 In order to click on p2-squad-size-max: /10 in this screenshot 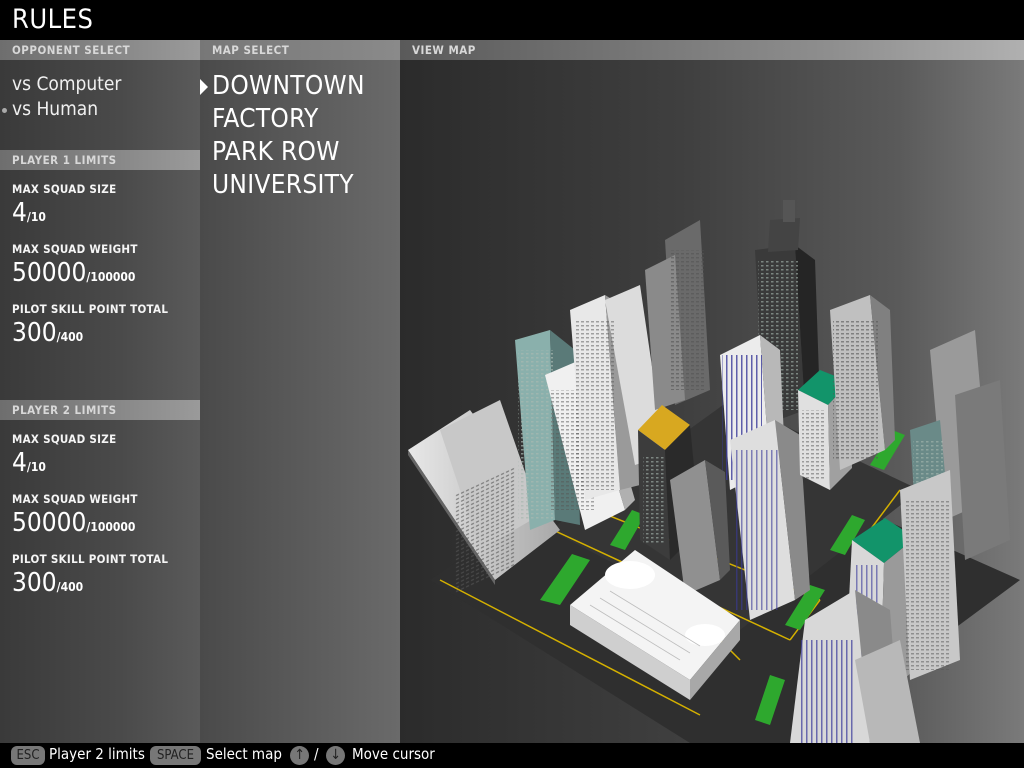, I will do `click(36, 467)`.